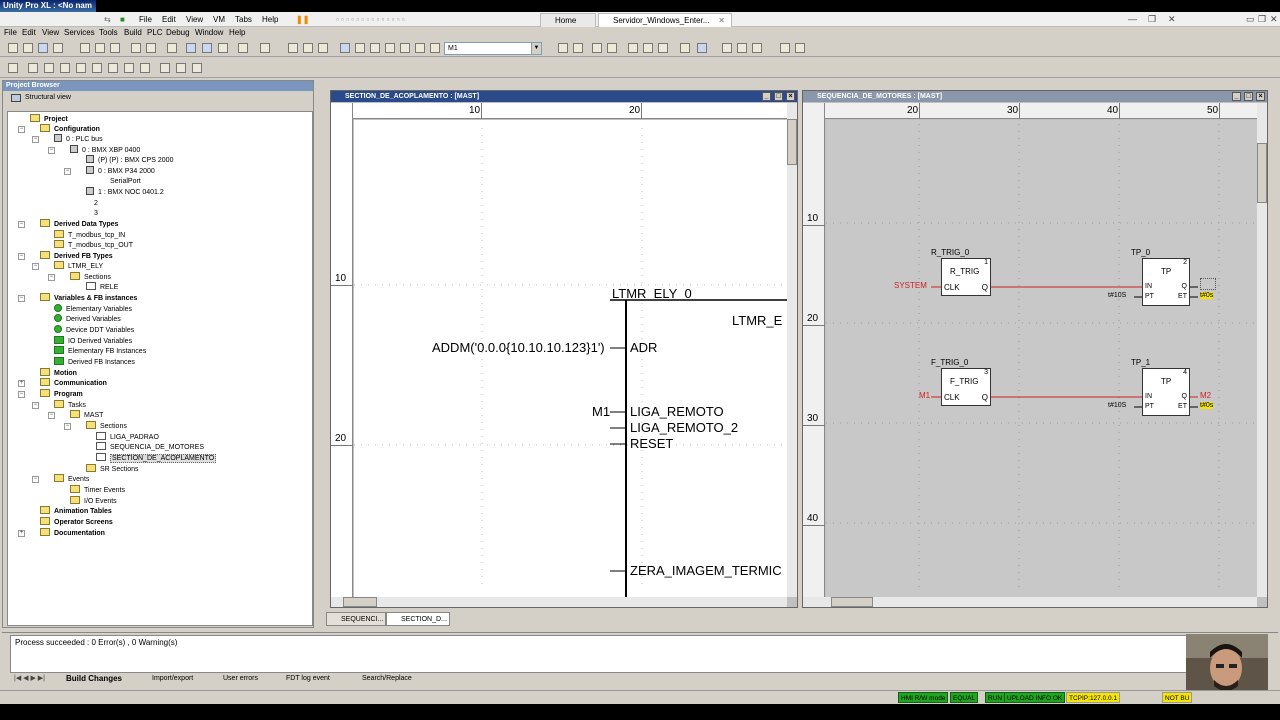  I want to click on combo-arrow-icon: ▼, so click(536, 48).